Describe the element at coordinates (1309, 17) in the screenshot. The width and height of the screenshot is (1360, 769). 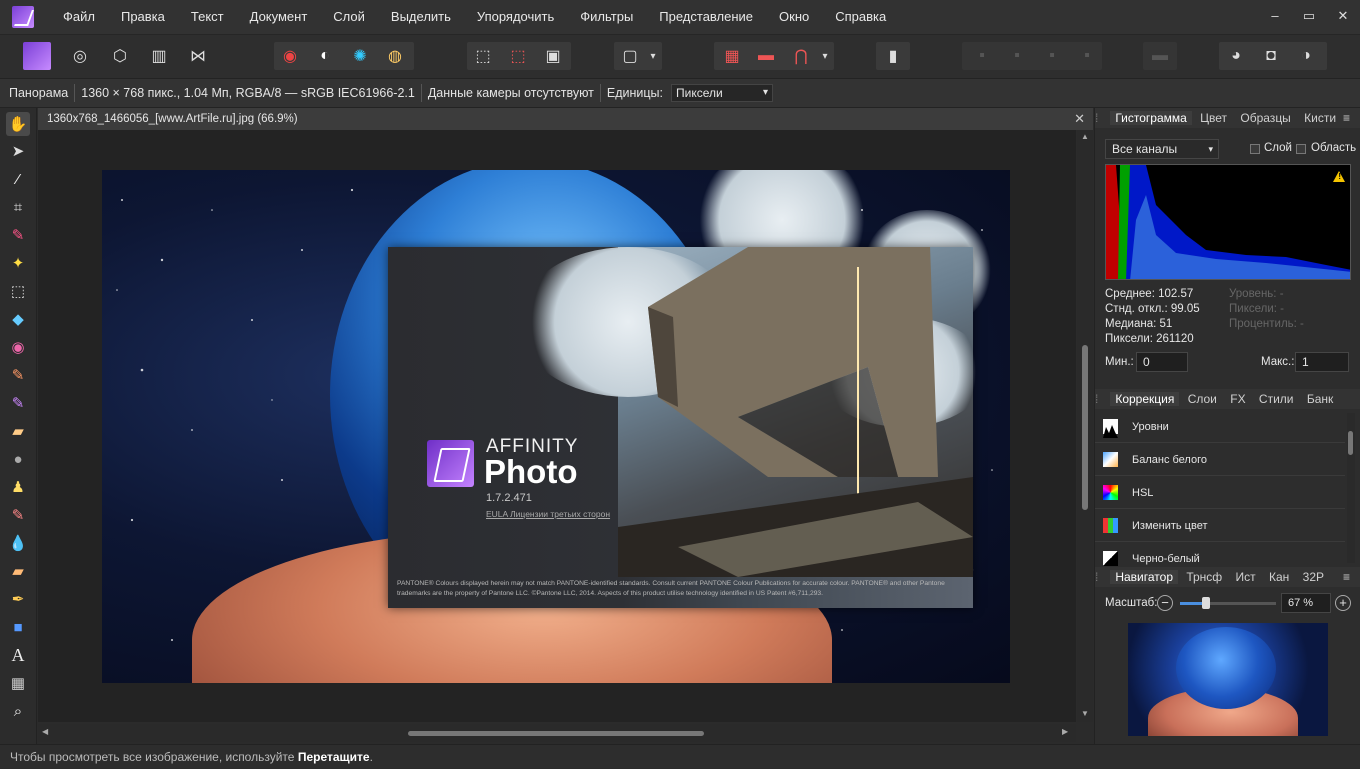
I see `restore-button: ▭` at that location.